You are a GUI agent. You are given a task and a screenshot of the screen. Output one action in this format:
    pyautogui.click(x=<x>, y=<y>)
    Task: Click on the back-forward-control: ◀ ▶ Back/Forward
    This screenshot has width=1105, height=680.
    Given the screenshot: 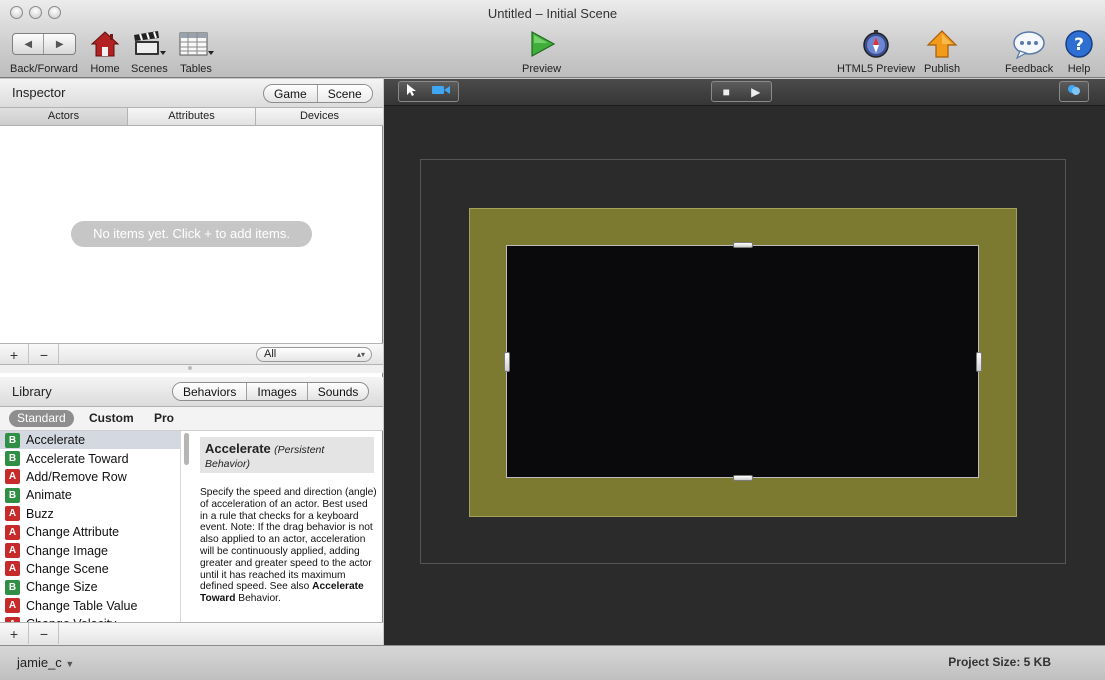 What is the action you would take?
    pyautogui.click(x=44, y=51)
    